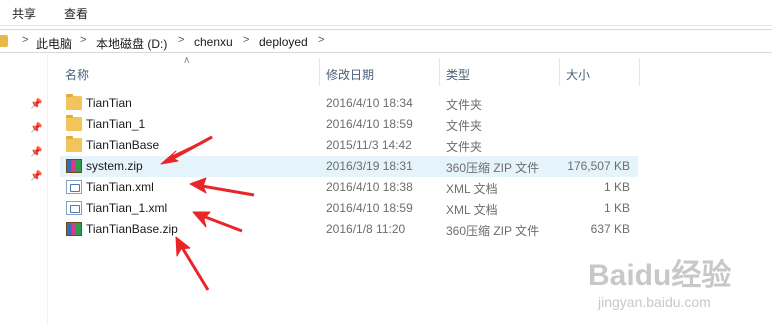  Describe the element at coordinates (189, 72) in the screenshot. I see `column-header-name: 名称` at that location.